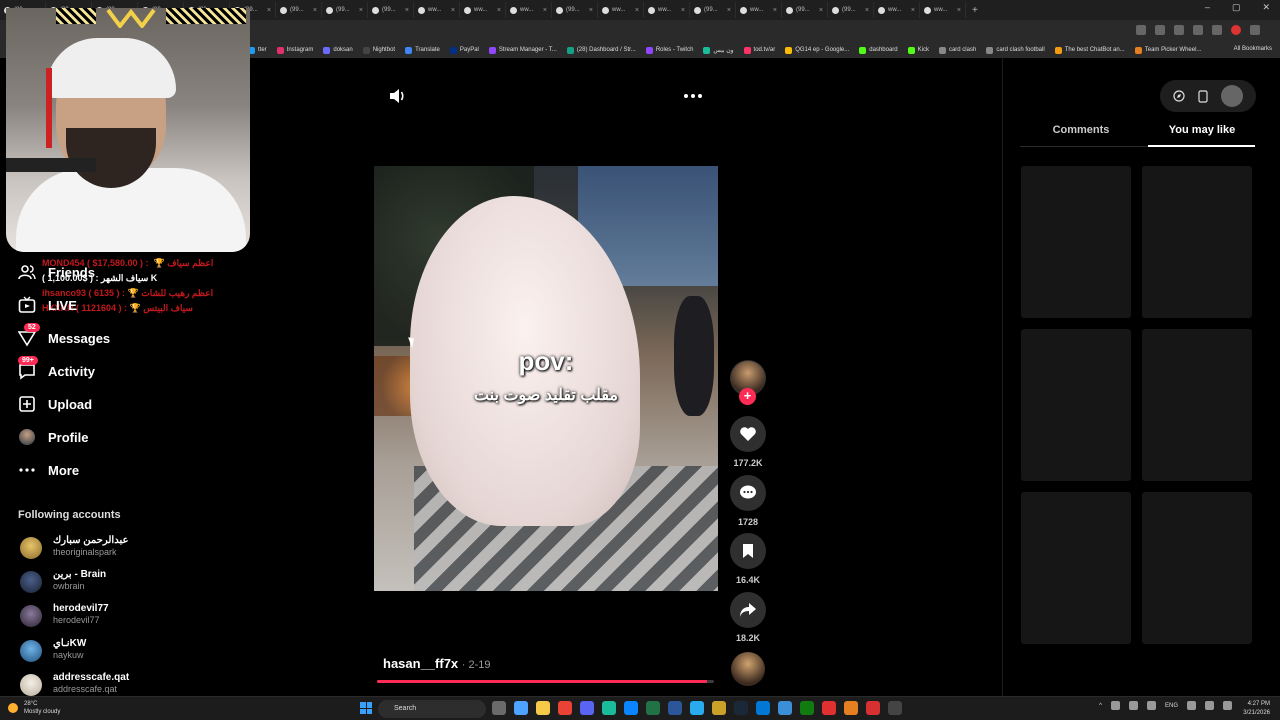 Image resolution: width=1280 pixels, height=720 pixels. I want to click on cast-icon, so click(1141, 30).